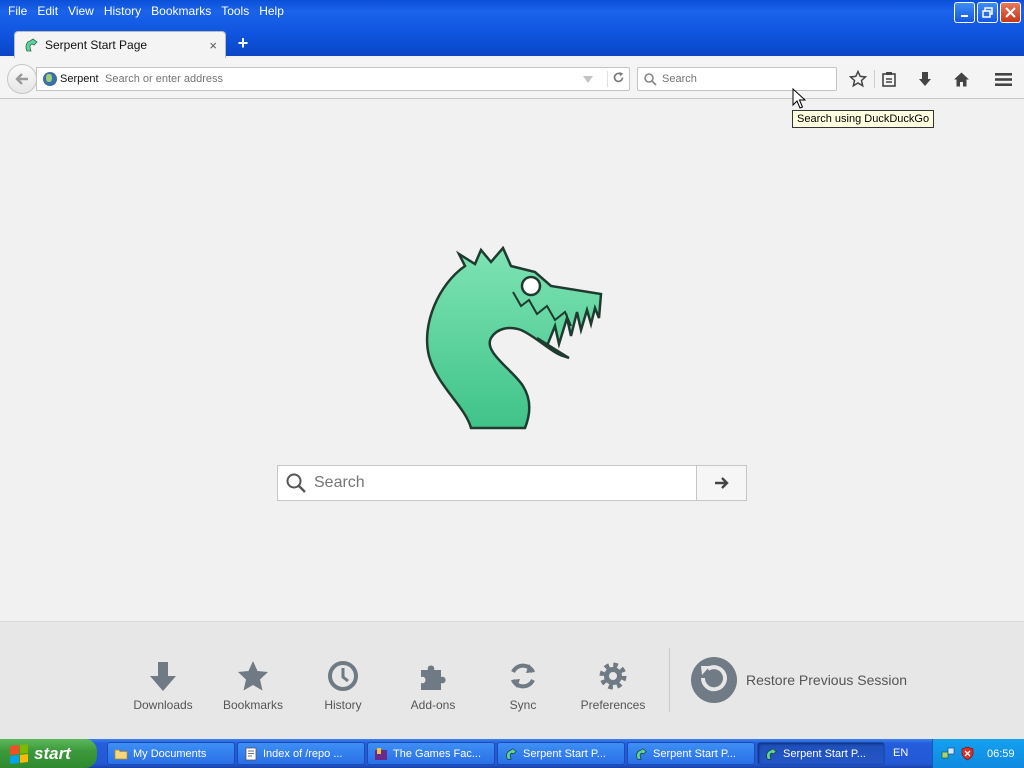 The height and width of the screenshot is (768, 1024). Describe the element at coordinates (433, 677) in the screenshot. I see `puzzle-piece-icon` at that location.